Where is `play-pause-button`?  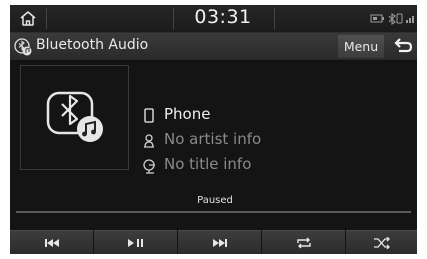 play-pause-button is located at coordinates (135, 242).